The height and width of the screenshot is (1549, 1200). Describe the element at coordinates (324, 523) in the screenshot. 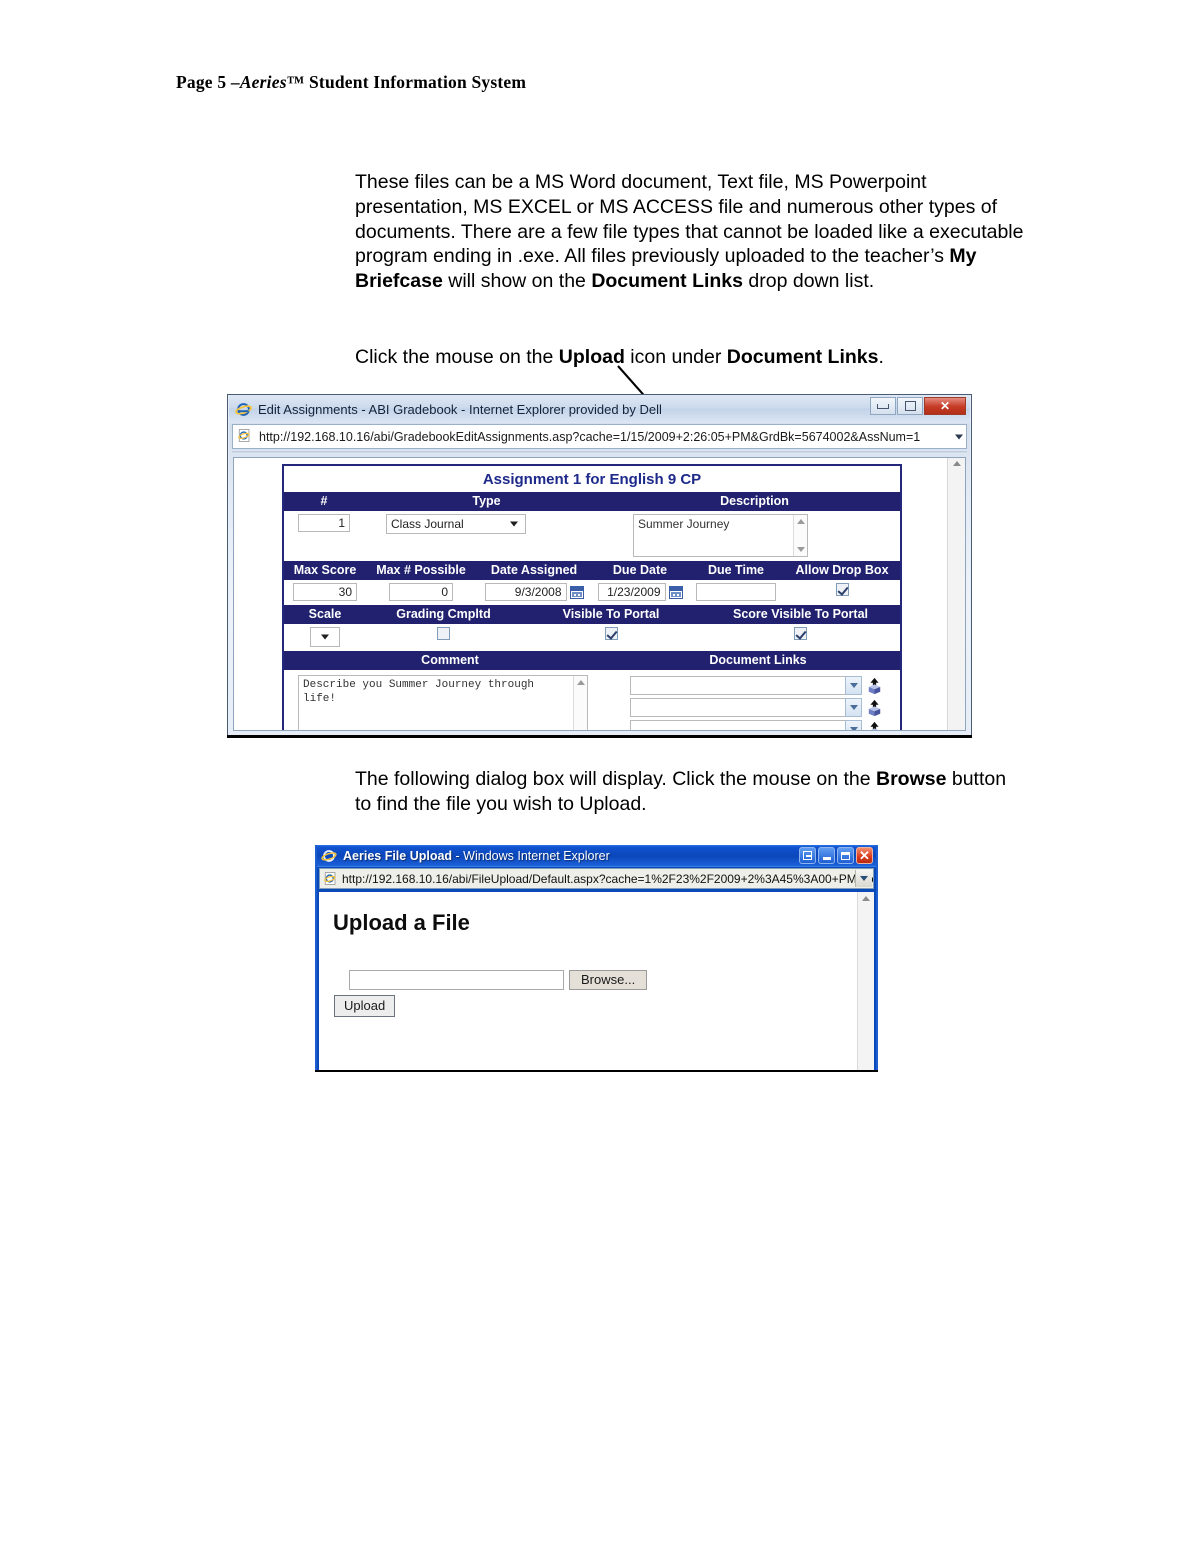

I see `assignment-number-input: 1` at that location.